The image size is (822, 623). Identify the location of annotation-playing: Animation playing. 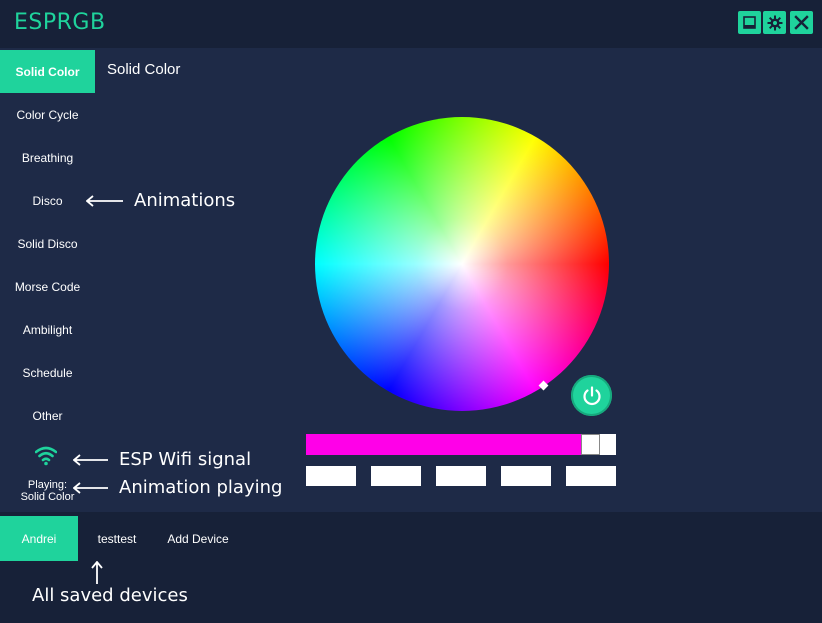
(177, 487).